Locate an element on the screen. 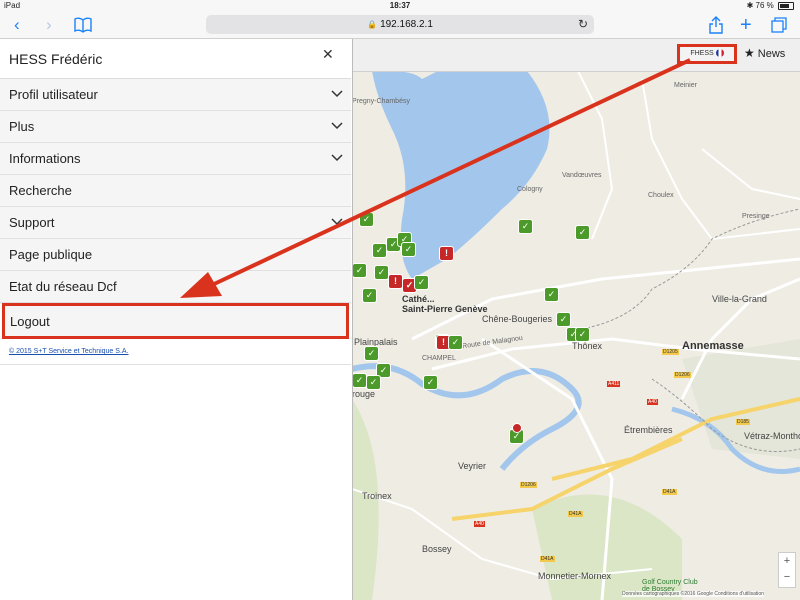  ios-status-bar: iPad 18:37 ✱ 76 % is located at coordinates (400, 6).